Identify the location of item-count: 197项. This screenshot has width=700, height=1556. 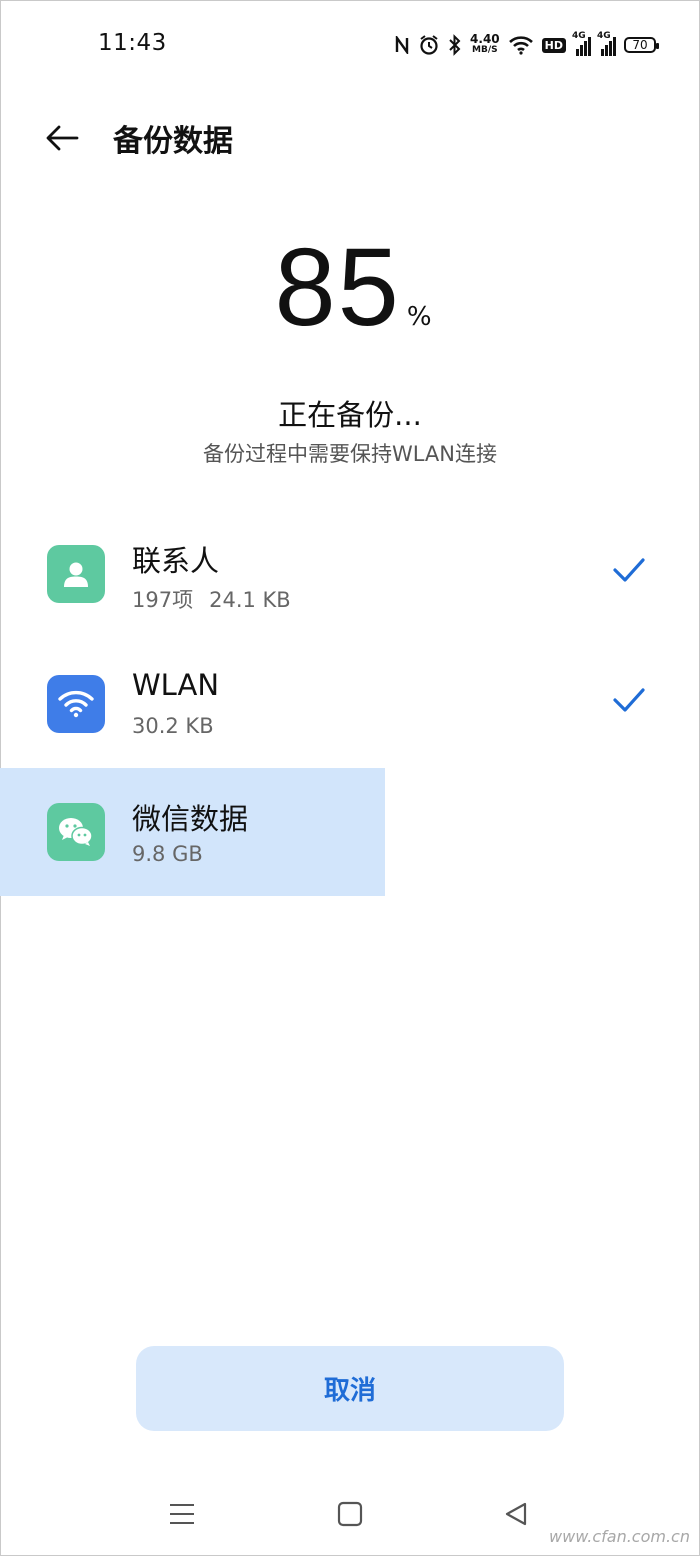
(163, 600).